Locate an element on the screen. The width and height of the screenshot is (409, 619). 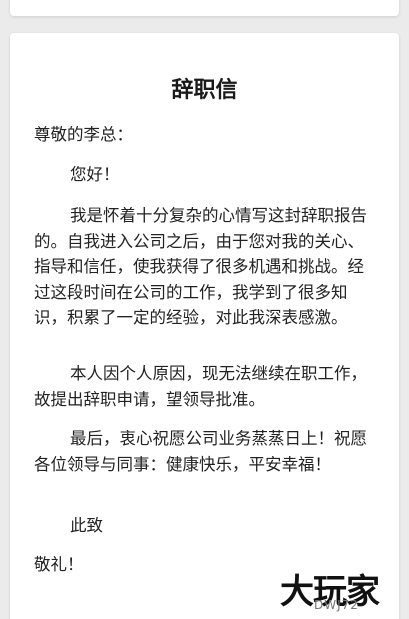
letter-closing: 此致 is located at coordinates (86, 525).